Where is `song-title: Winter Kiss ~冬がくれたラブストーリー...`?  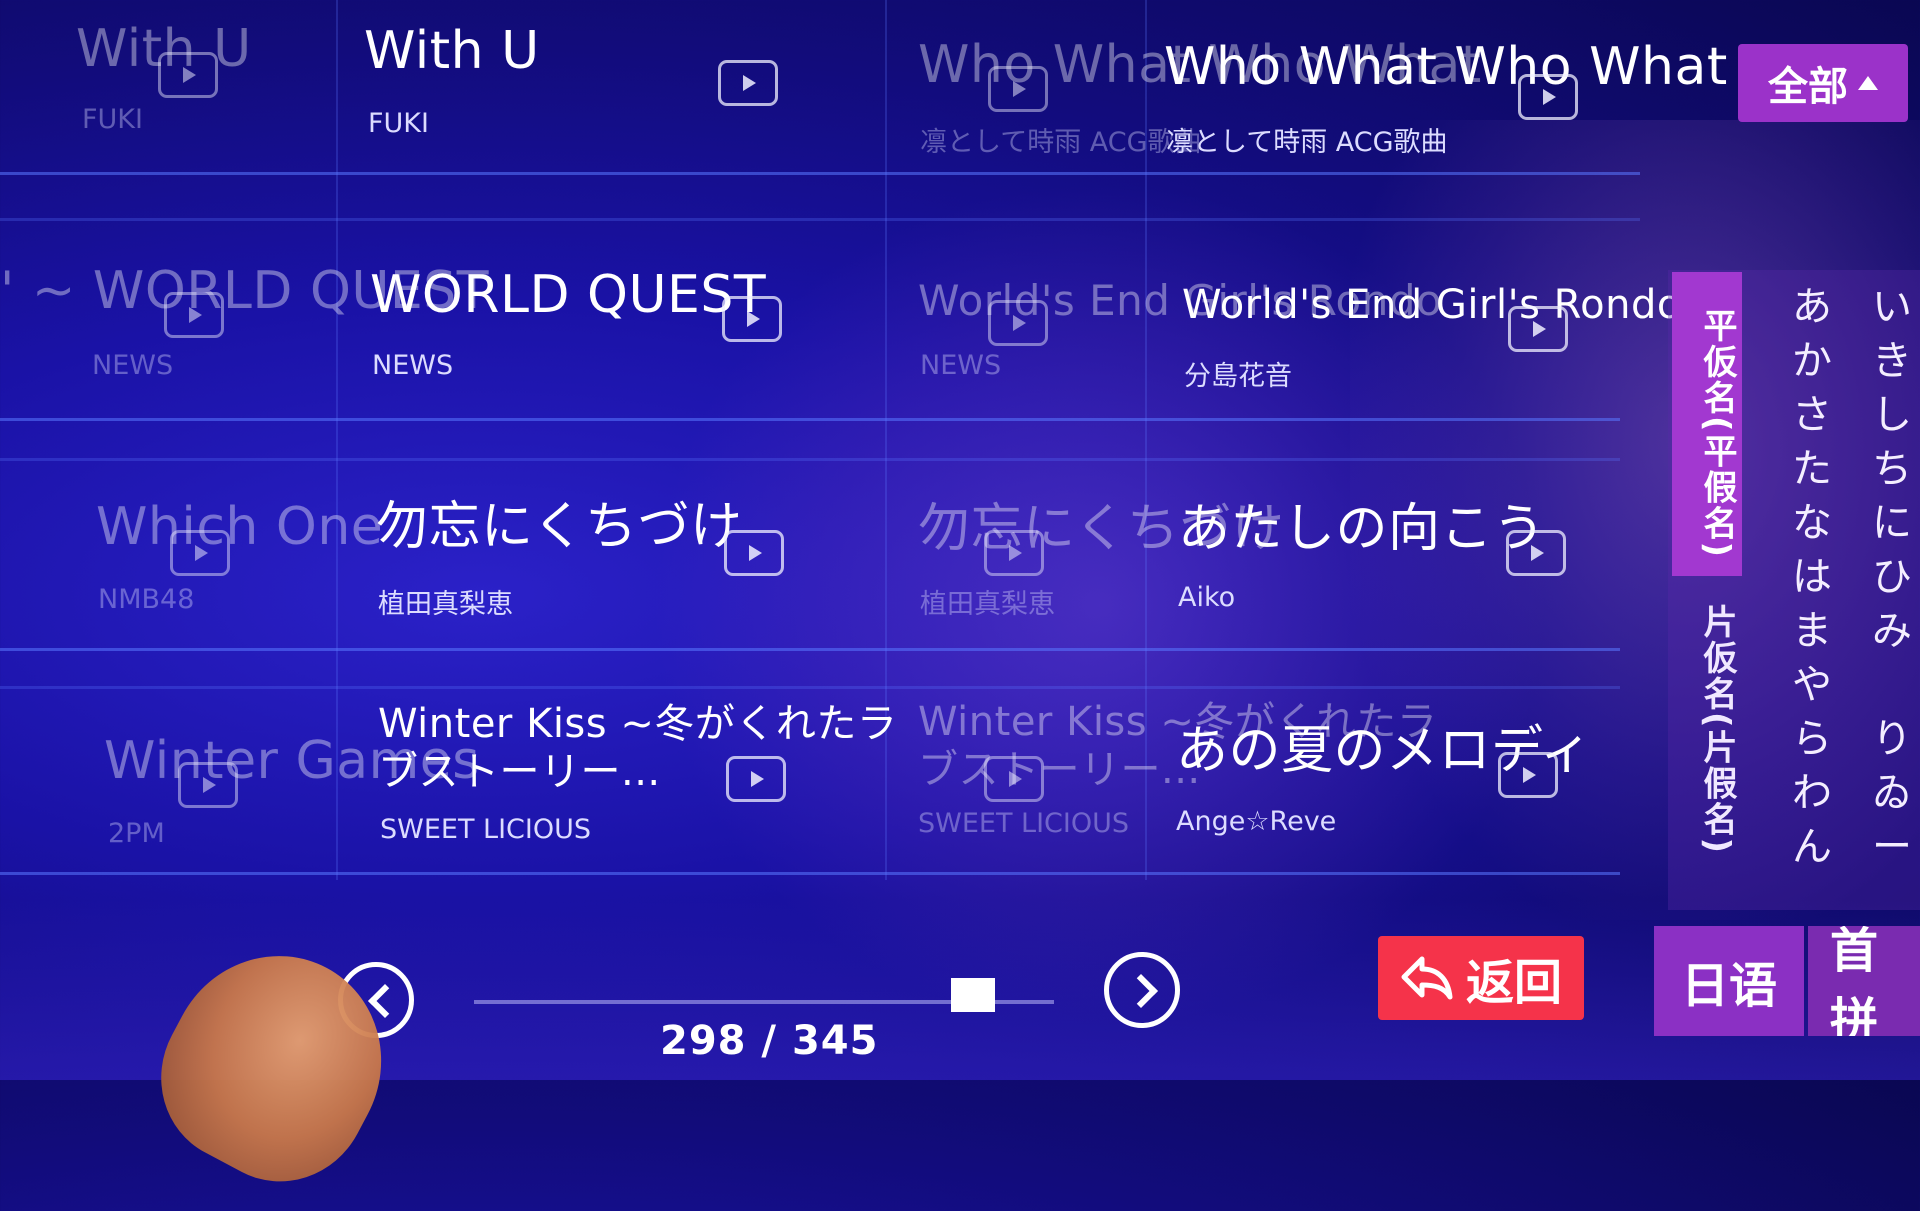 song-title: Winter Kiss ~冬がくれたラブストーリー... is located at coordinates (638, 748).